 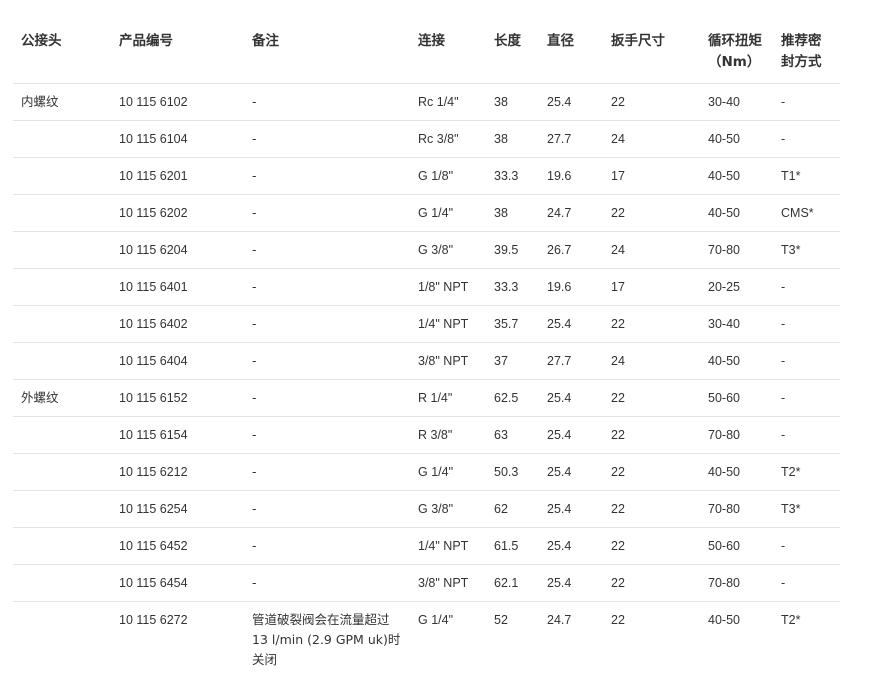 I want to click on cell-length: 35.7, so click(x=512, y=324).